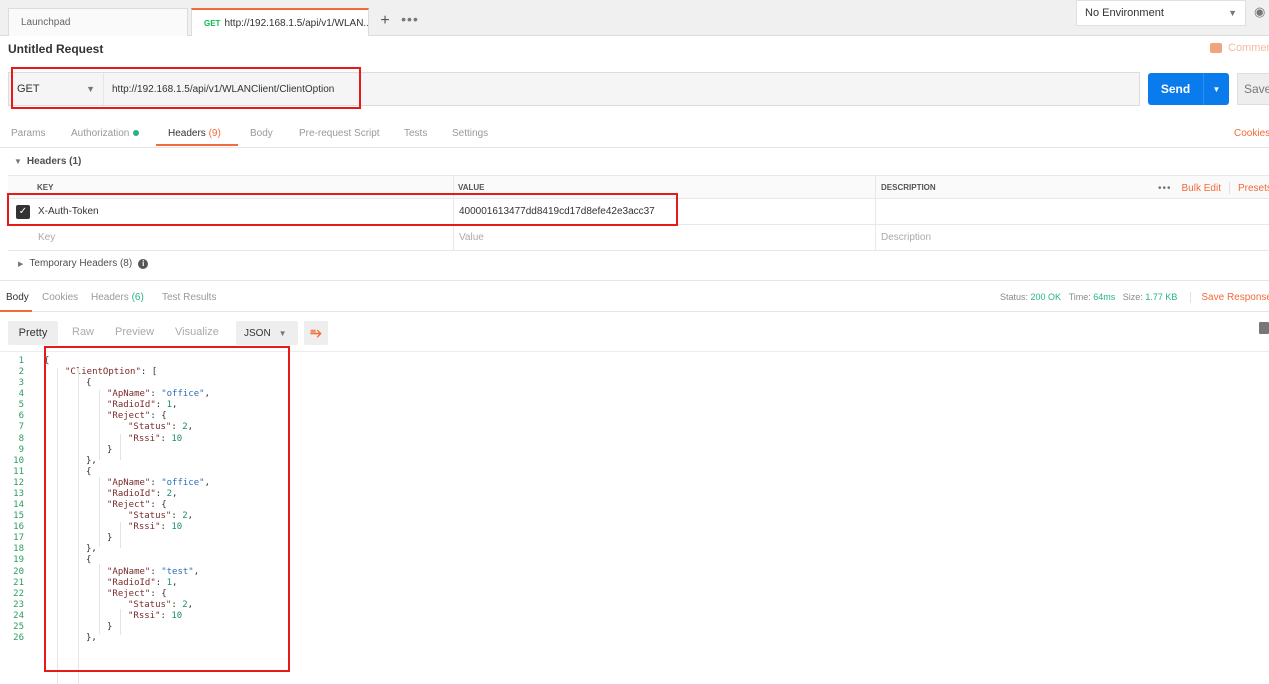  What do you see at coordinates (23, 212) in the screenshot?
I see `checkbox-checked-icon: ✓` at bounding box center [23, 212].